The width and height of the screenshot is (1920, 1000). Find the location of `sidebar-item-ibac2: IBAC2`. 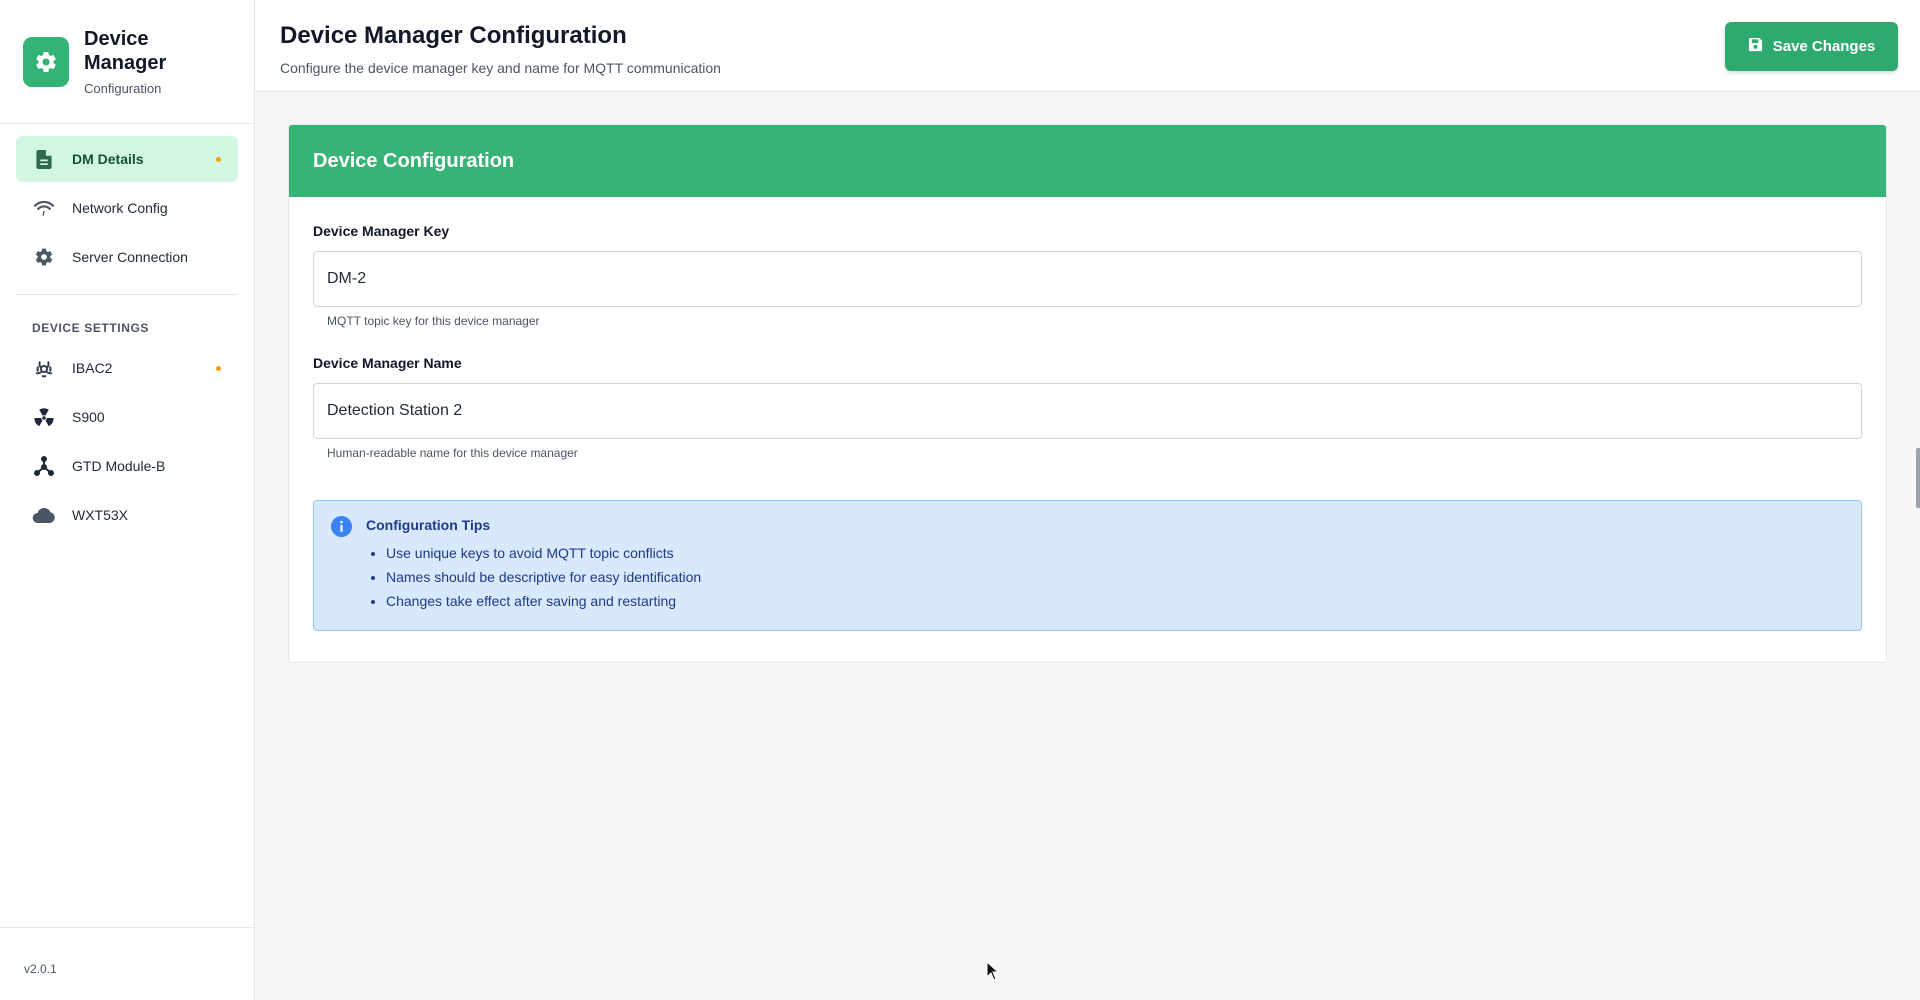

sidebar-item-ibac2: IBAC2 is located at coordinates (127, 368).